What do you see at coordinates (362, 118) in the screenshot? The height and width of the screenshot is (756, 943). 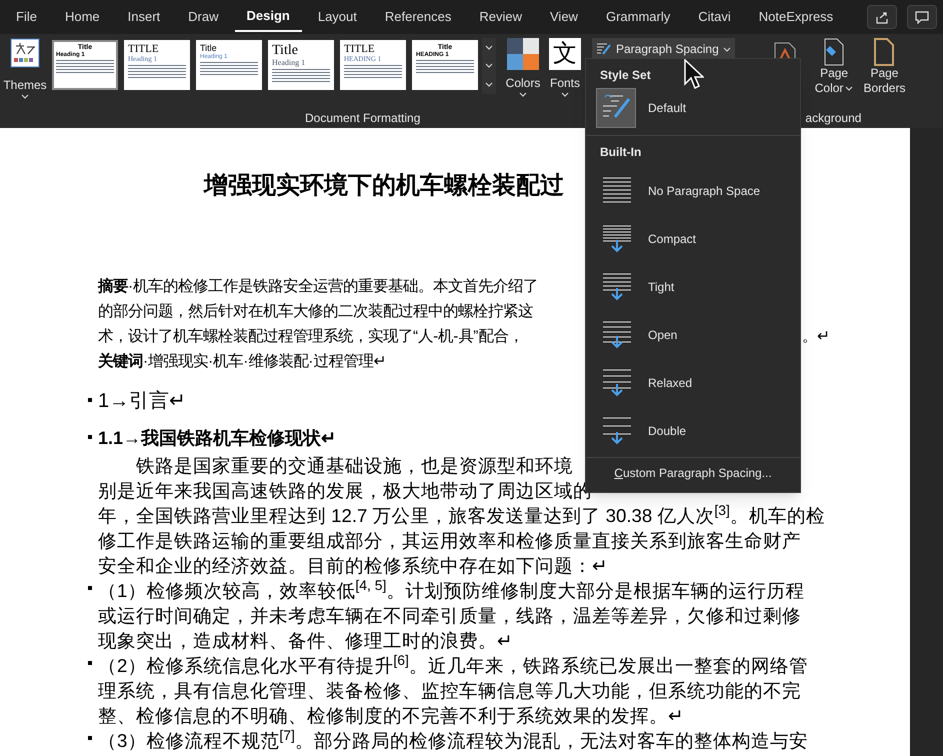 I see `group-label: Document Formatting` at bounding box center [362, 118].